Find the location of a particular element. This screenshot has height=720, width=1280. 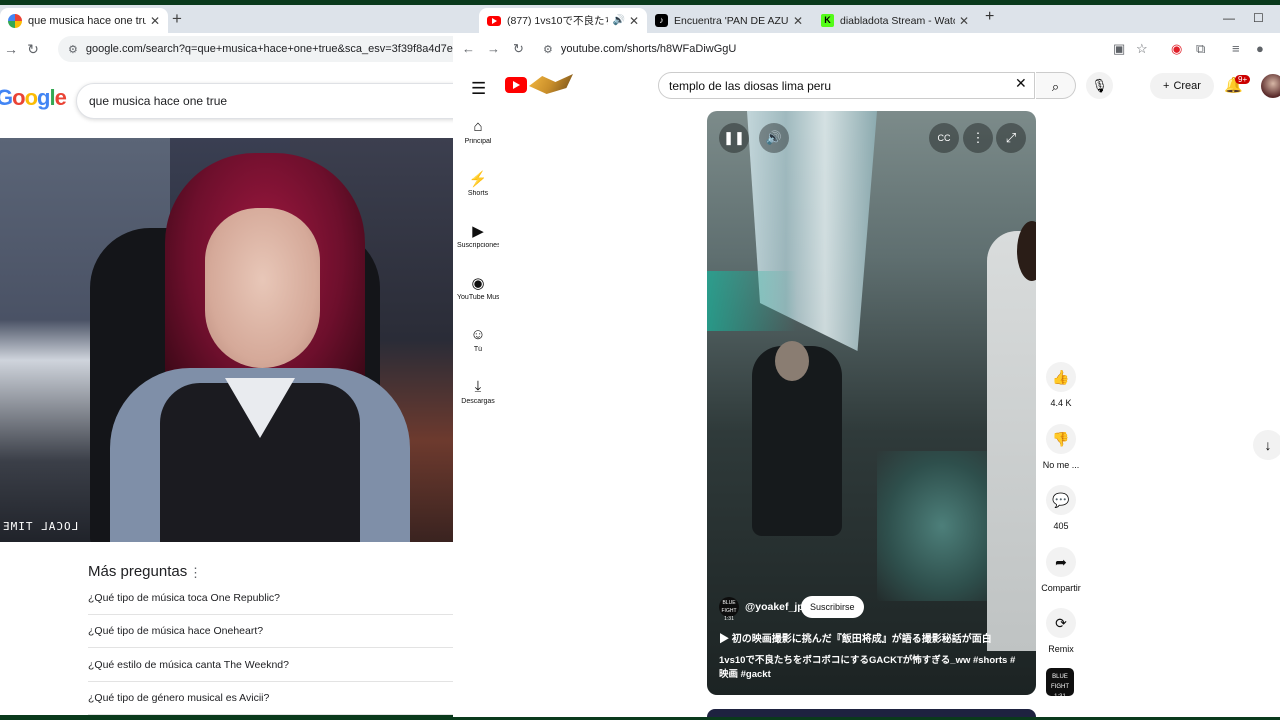

remix-label: Remix is located at coordinates (1061, 649).